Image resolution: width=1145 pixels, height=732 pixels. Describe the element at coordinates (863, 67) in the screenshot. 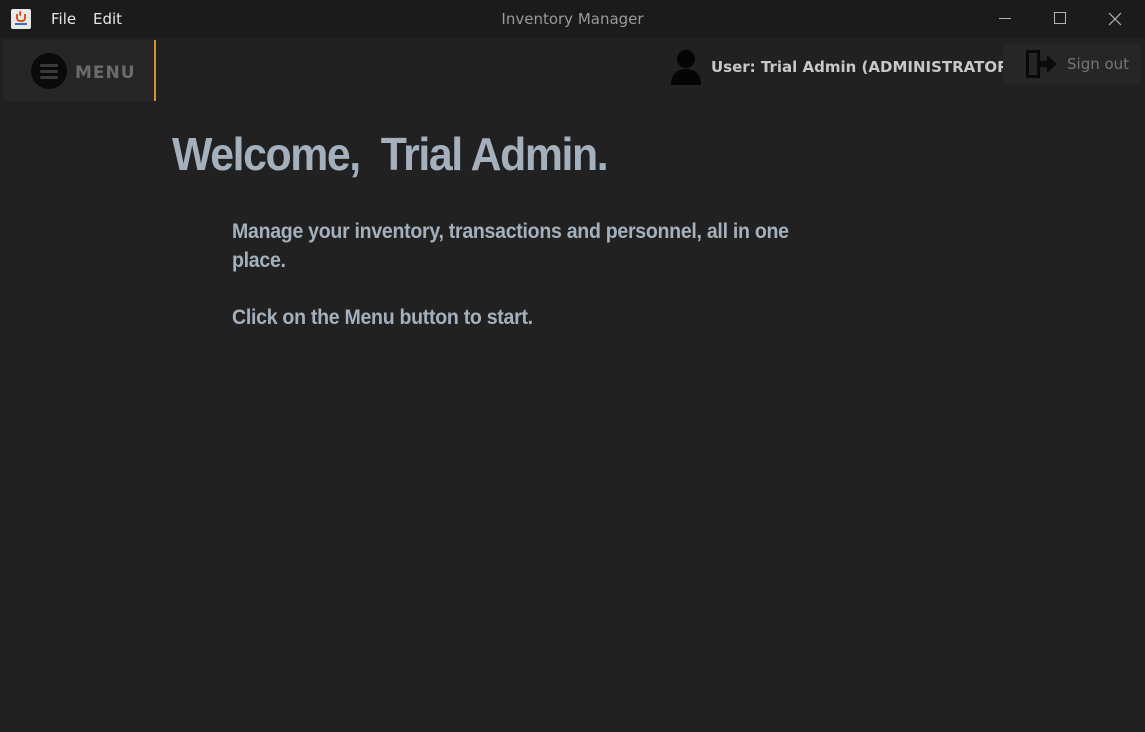

I see `user-label: User: Trial Admin (ADMINISTRATOR)` at that location.